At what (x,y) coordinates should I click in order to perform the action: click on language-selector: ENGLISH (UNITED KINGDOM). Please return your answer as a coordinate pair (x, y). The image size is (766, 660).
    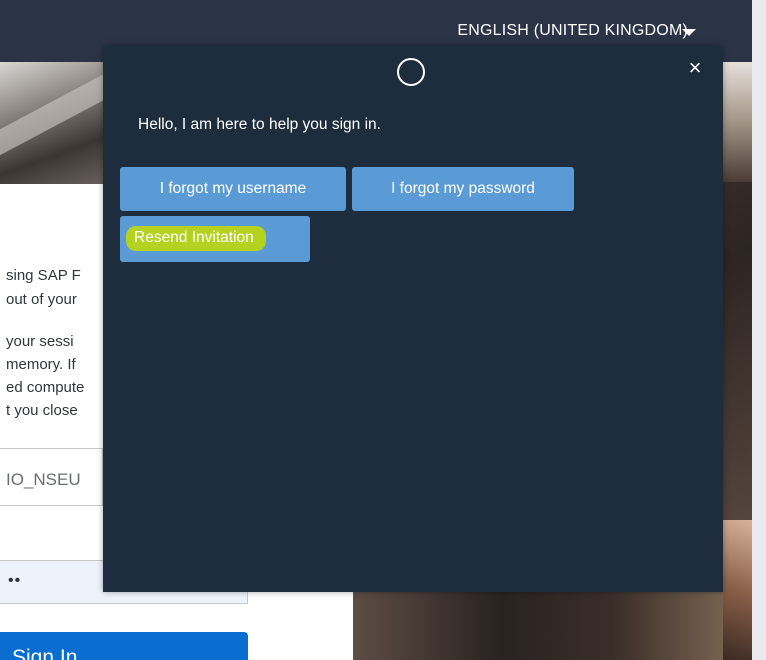
    Looking at the image, I should click on (572, 31).